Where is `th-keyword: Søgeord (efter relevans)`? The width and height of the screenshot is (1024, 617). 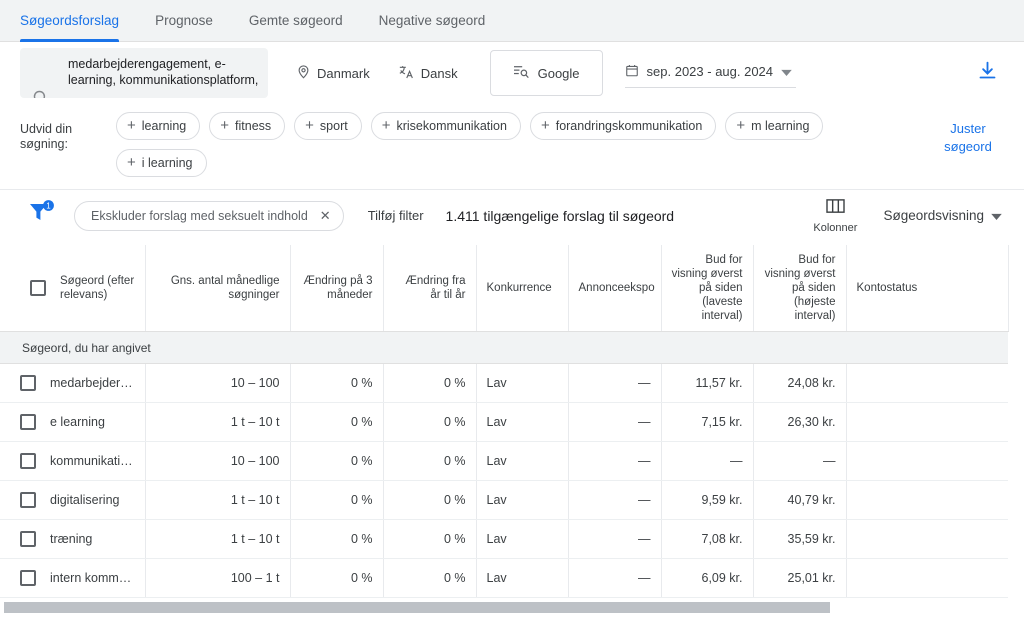
th-keyword: Søgeord (efter relevans) is located at coordinates (73, 288).